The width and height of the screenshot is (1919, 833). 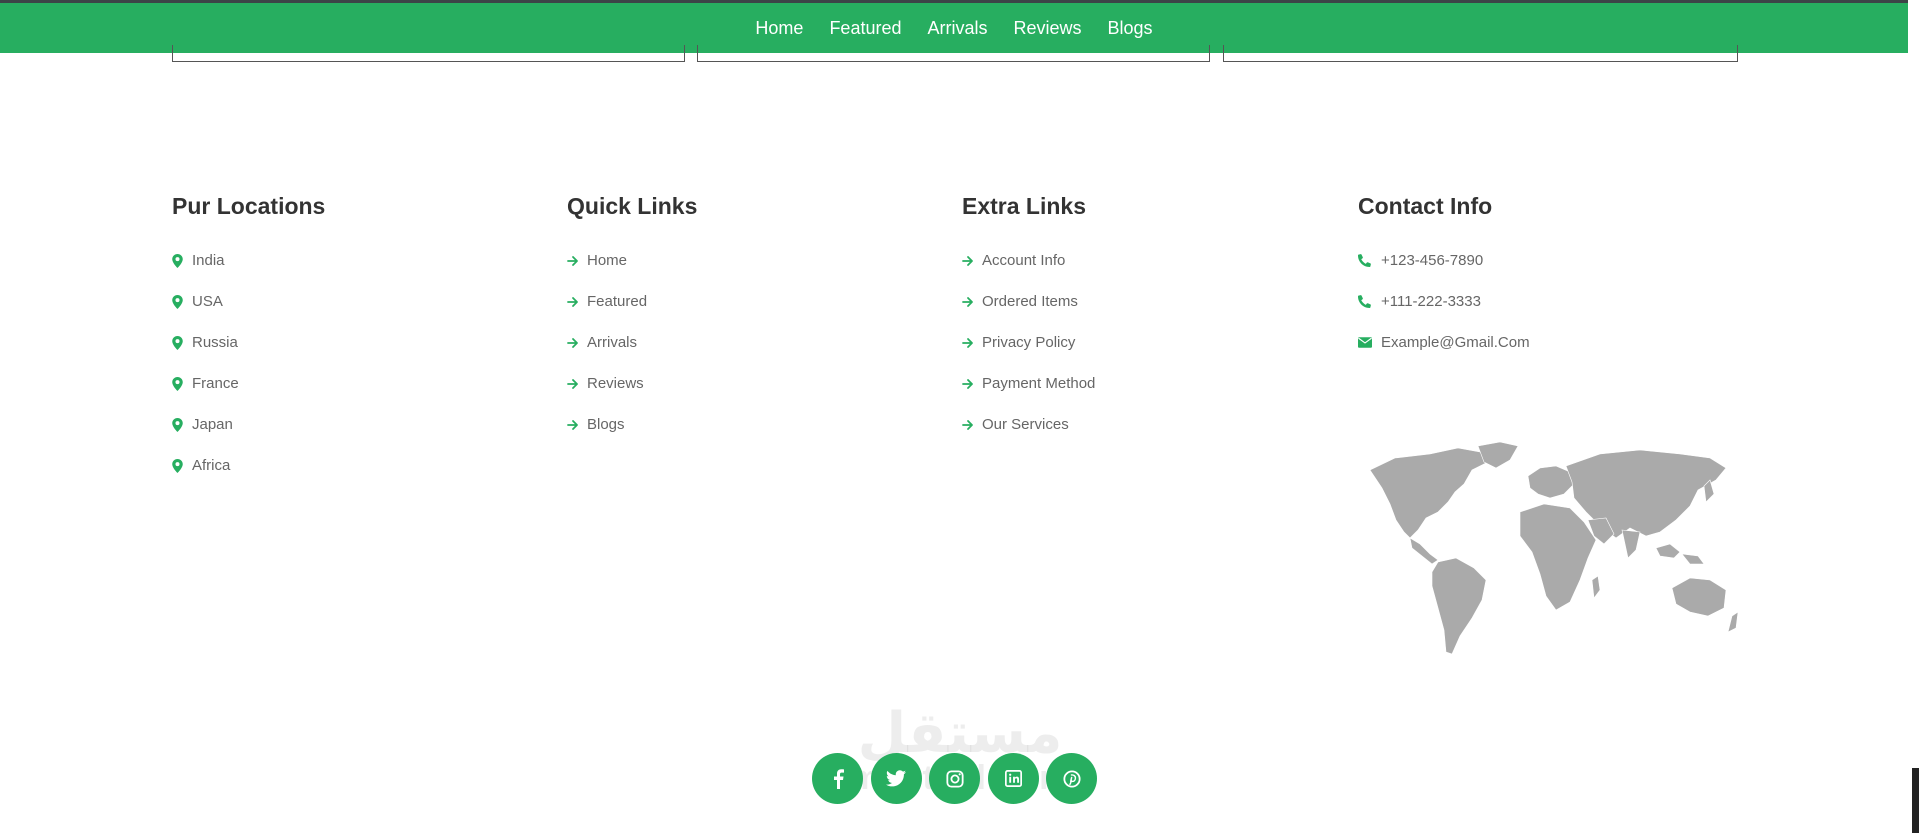 I want to click on extra-link-item: Our Services, so click(x=1152, y=424).